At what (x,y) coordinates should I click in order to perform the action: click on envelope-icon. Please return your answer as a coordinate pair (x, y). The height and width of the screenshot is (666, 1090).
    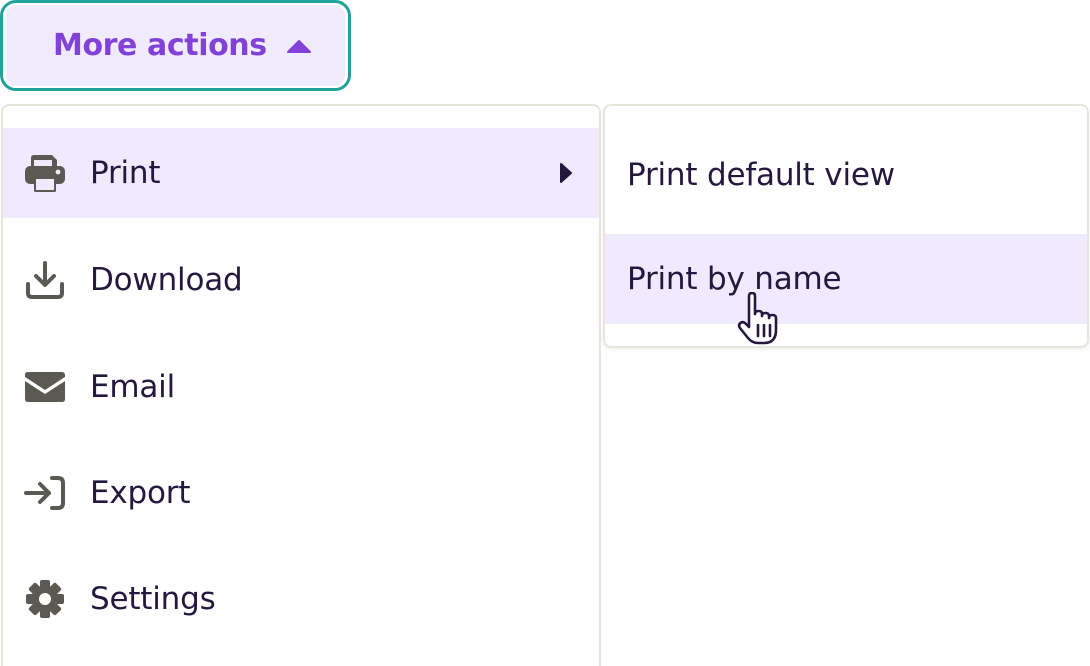
    Looking at the image, I should click on (45, 387).